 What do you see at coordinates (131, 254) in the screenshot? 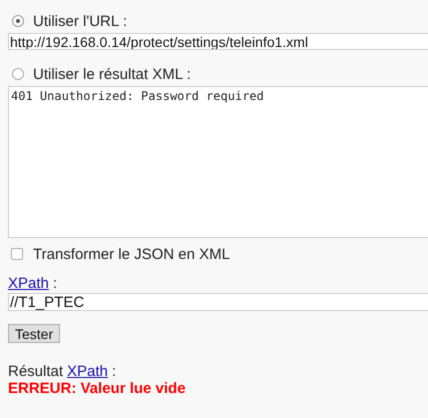
I see `checkbox-label: Transformer le JSON en XML` at bounding box center [131, 254].